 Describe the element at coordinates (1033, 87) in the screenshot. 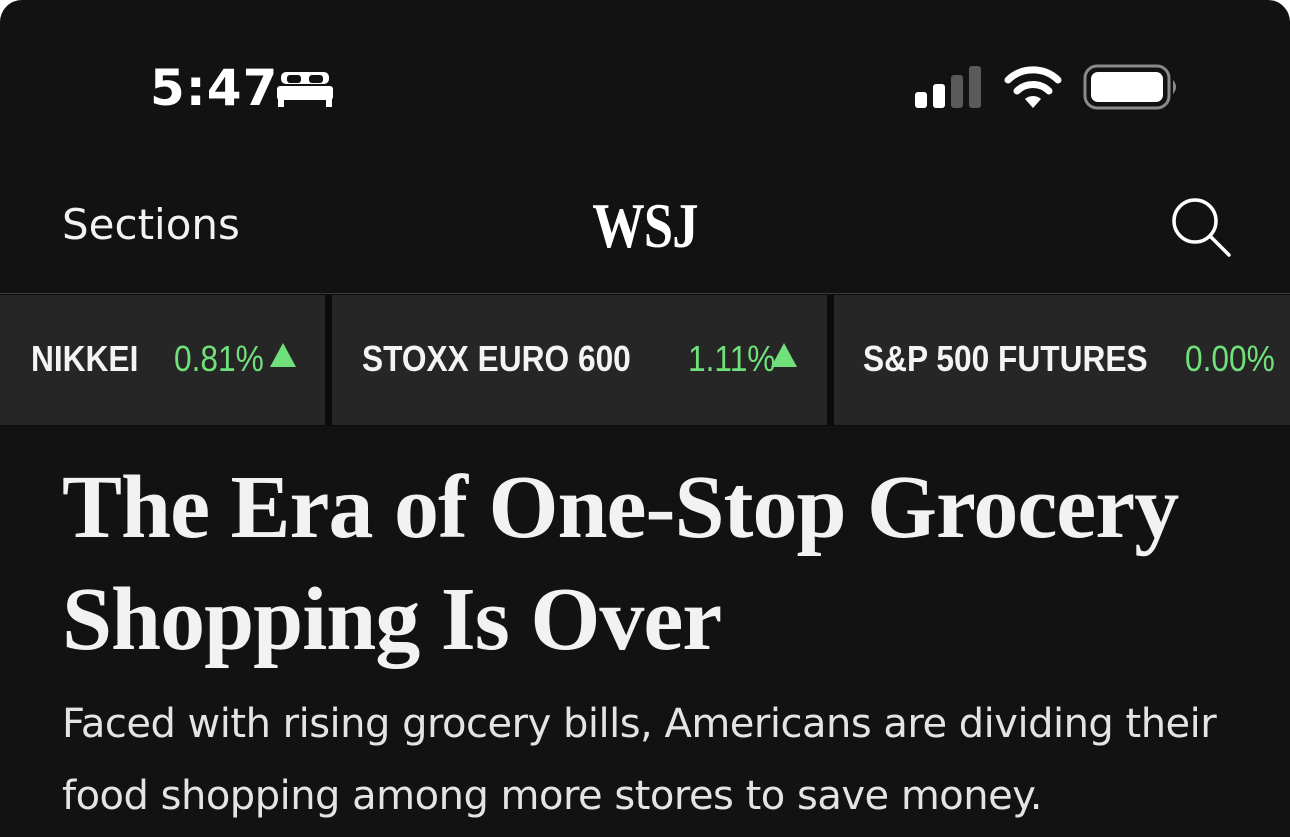

I see `wifi-icon` at that location.